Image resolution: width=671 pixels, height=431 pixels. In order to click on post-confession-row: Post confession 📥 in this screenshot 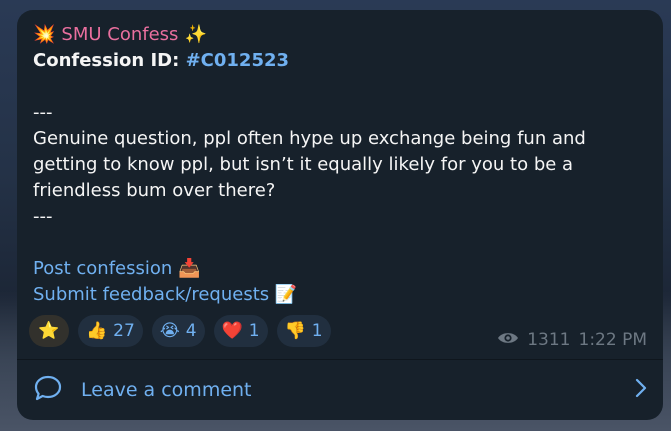, I will do `click(340, 269)`.